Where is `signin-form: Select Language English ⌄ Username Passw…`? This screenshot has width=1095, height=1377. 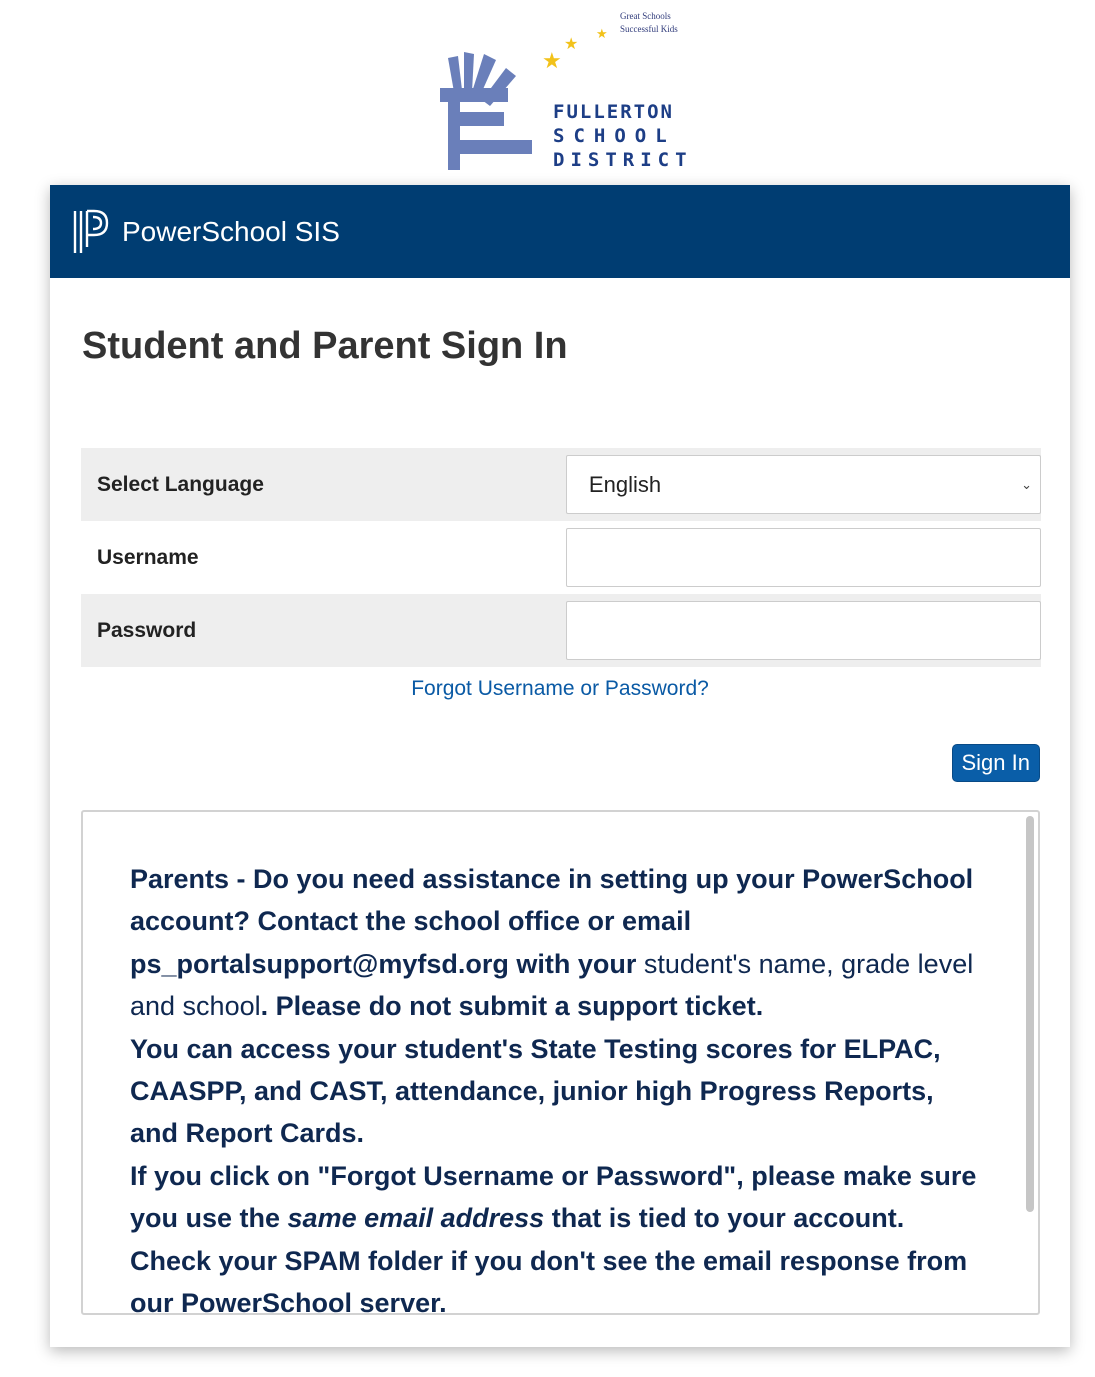
signin-form: Select Language English ⌄ Username Passw… is located at coordinates (561, 557).